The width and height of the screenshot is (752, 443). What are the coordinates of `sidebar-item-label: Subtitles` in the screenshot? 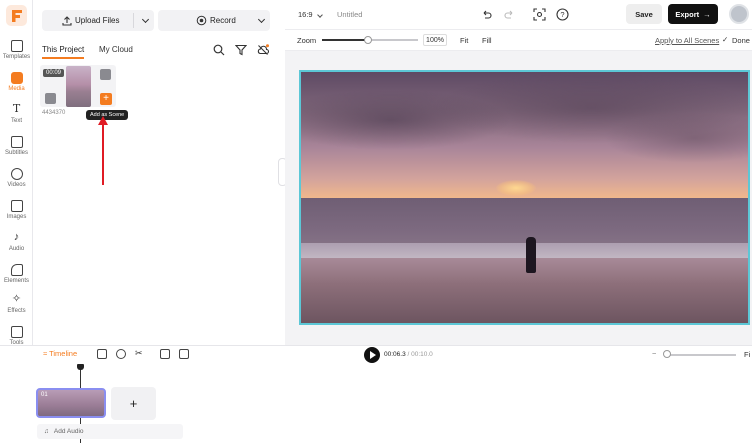 It's located at (16, 153).